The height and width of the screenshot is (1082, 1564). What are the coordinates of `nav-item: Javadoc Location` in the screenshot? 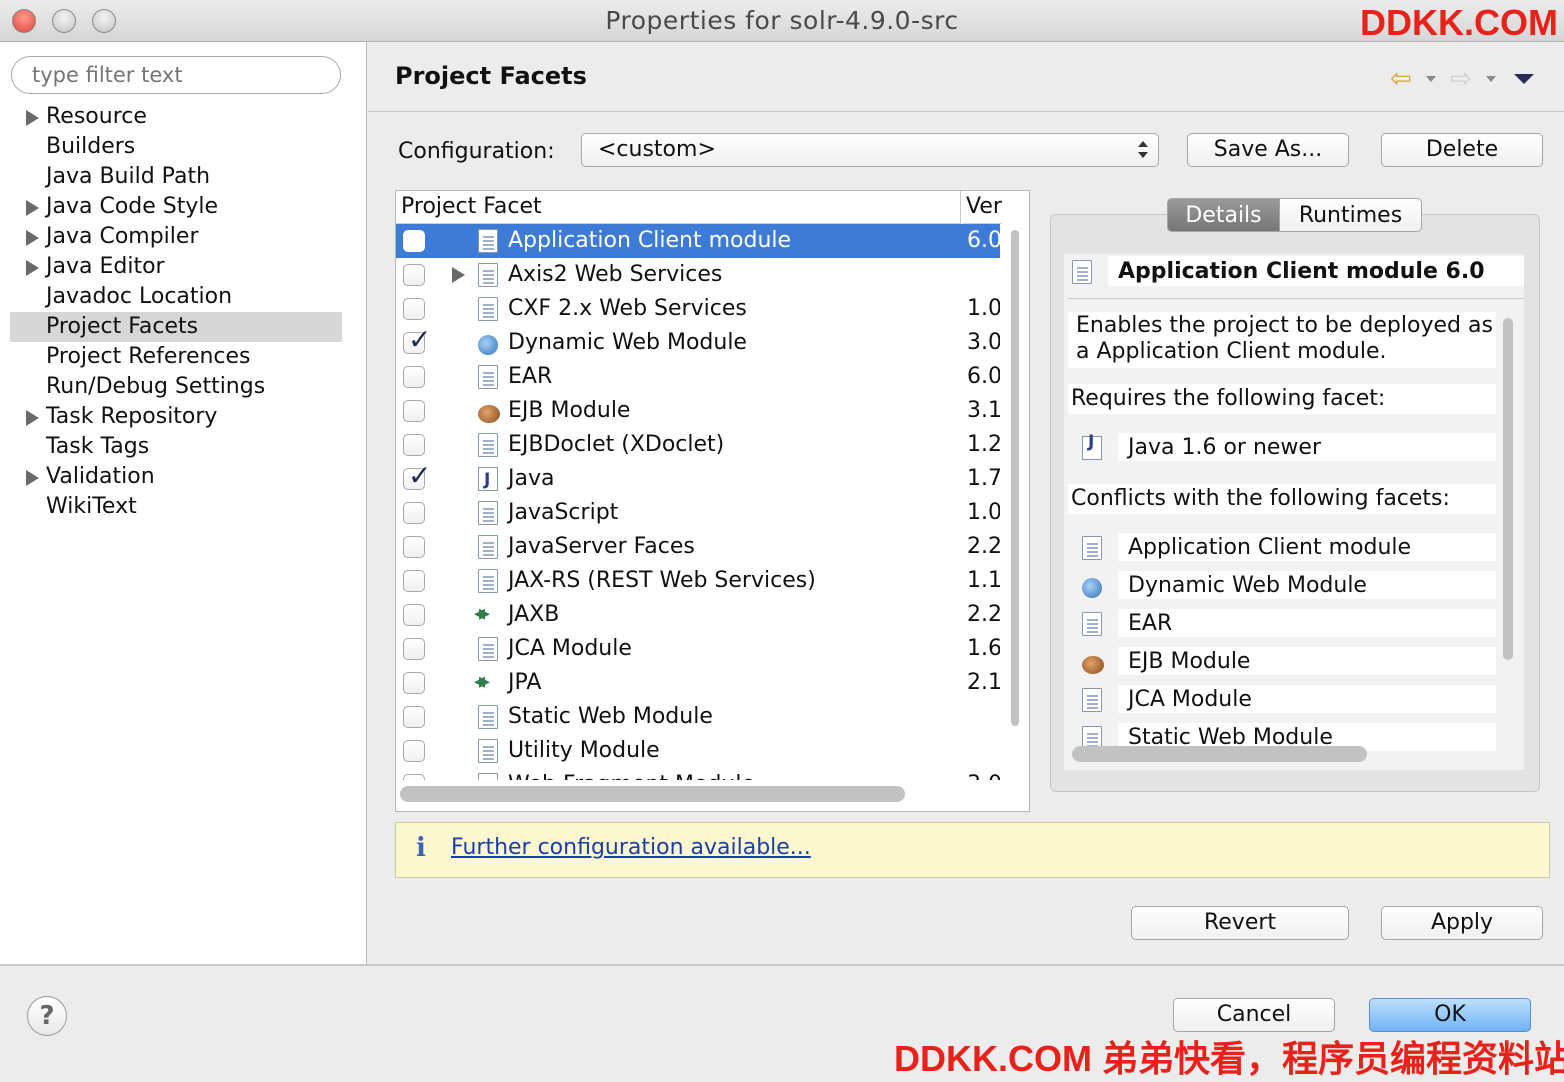 It's located at (176, 297).